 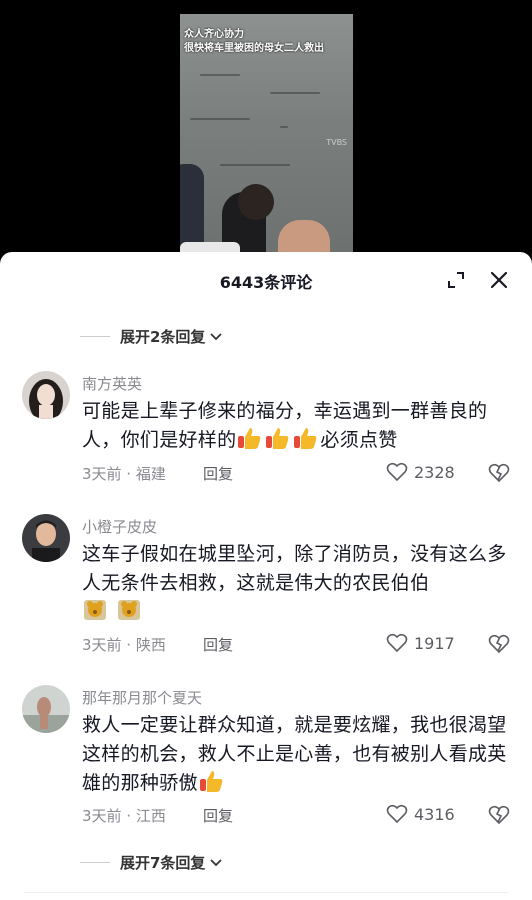 I want to click on comment-text-part: 这车子假如在城里坠河，除了消防员，没有这么多人无条件去相救，这就是伟大的农民伯伯, so click(x=294, y=568).